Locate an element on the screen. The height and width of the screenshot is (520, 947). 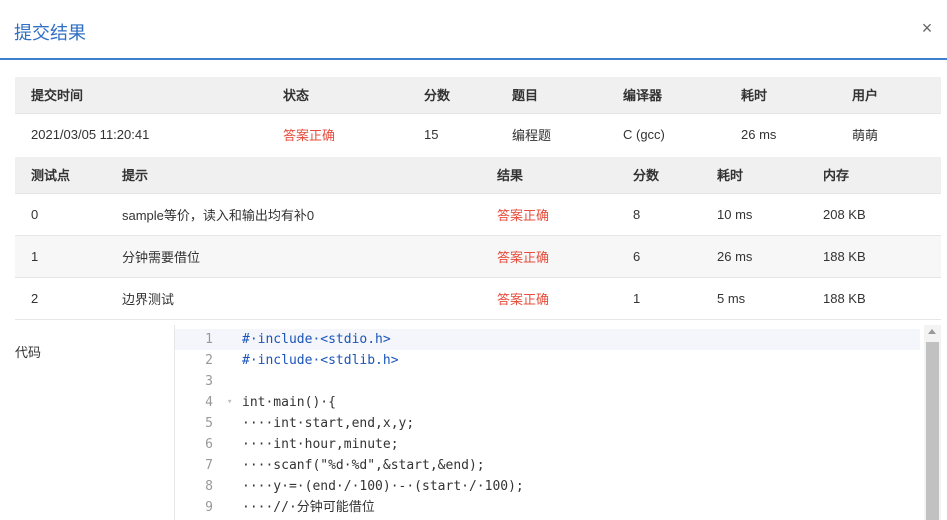
table-row: 1 分钟需要借位 答案正确 6 26 ms 188 KB is located at coordinates (478, 255).